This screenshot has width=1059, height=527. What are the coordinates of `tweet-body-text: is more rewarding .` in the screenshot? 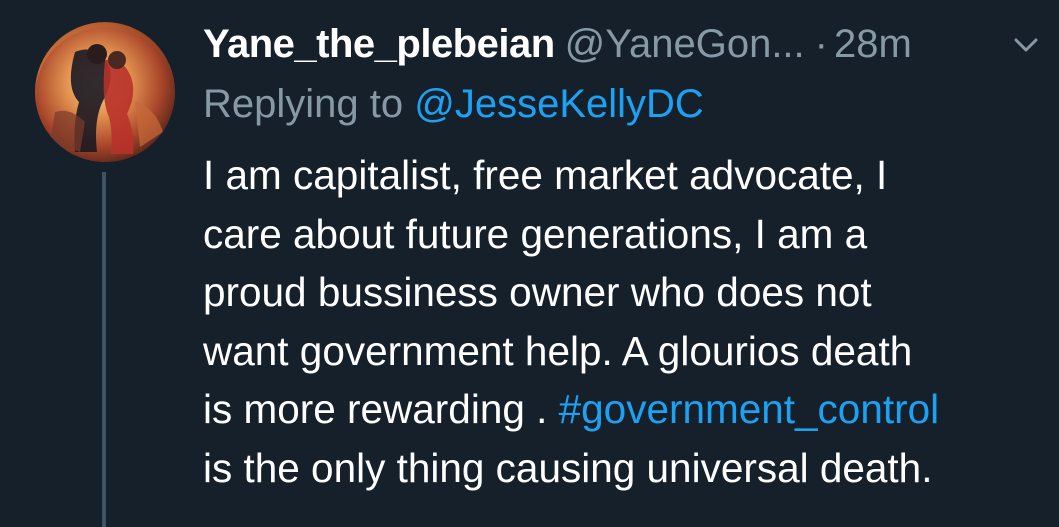 It's located at (381, 409).